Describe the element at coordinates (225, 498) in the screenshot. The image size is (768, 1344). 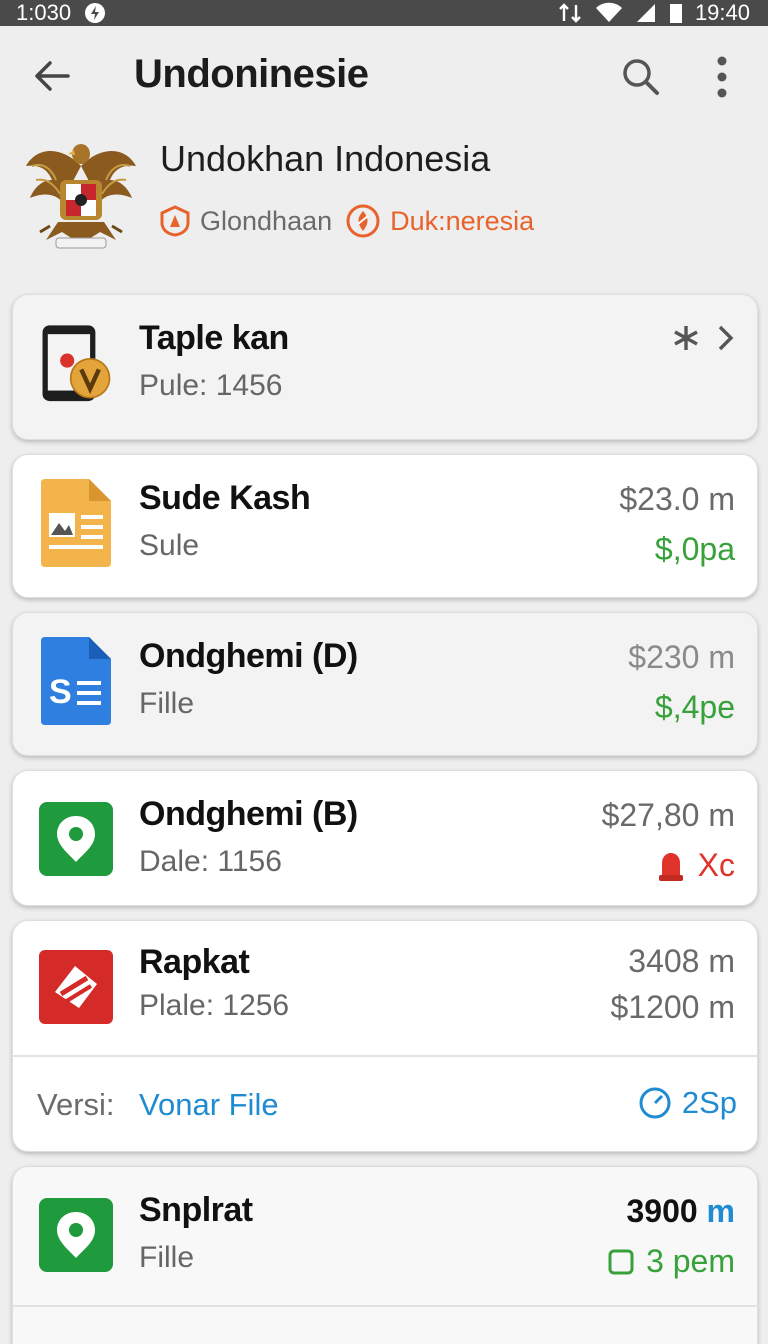
I see `item-title: Sude Kash` at that location.